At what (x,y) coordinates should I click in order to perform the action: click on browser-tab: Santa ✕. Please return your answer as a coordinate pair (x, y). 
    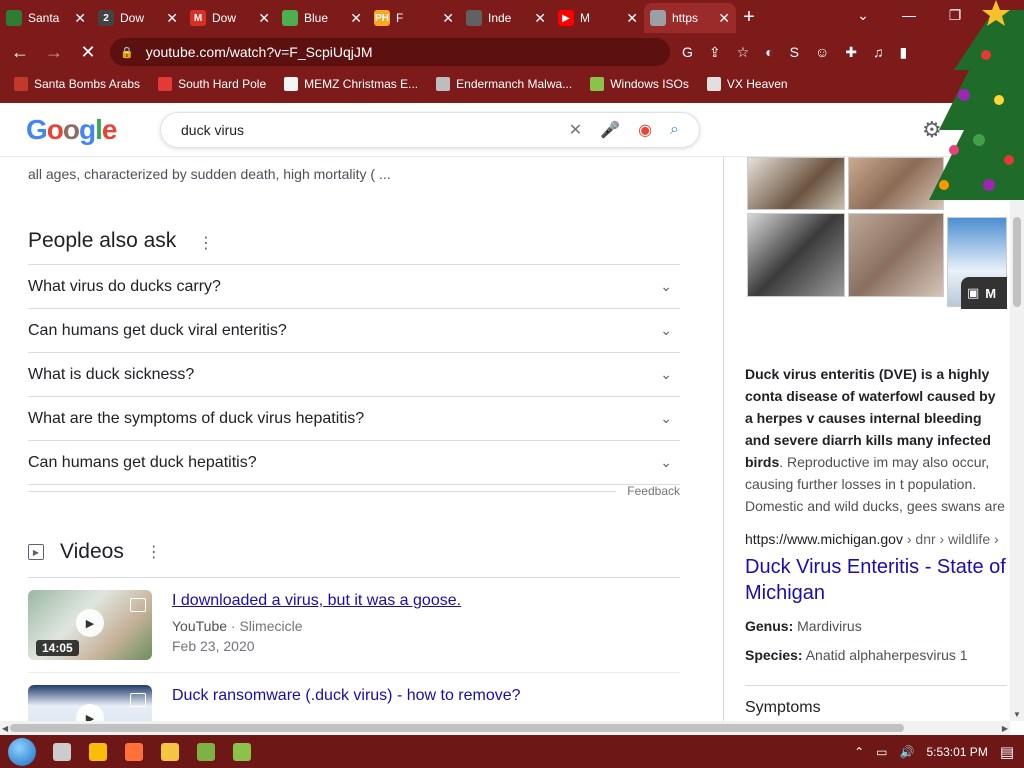
    Looking at the image, I should click on (46, 18).